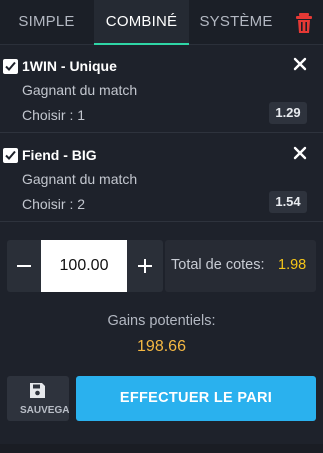 The image size is (323, 453). I want to click on increase-stake-button, so click(145, 266).